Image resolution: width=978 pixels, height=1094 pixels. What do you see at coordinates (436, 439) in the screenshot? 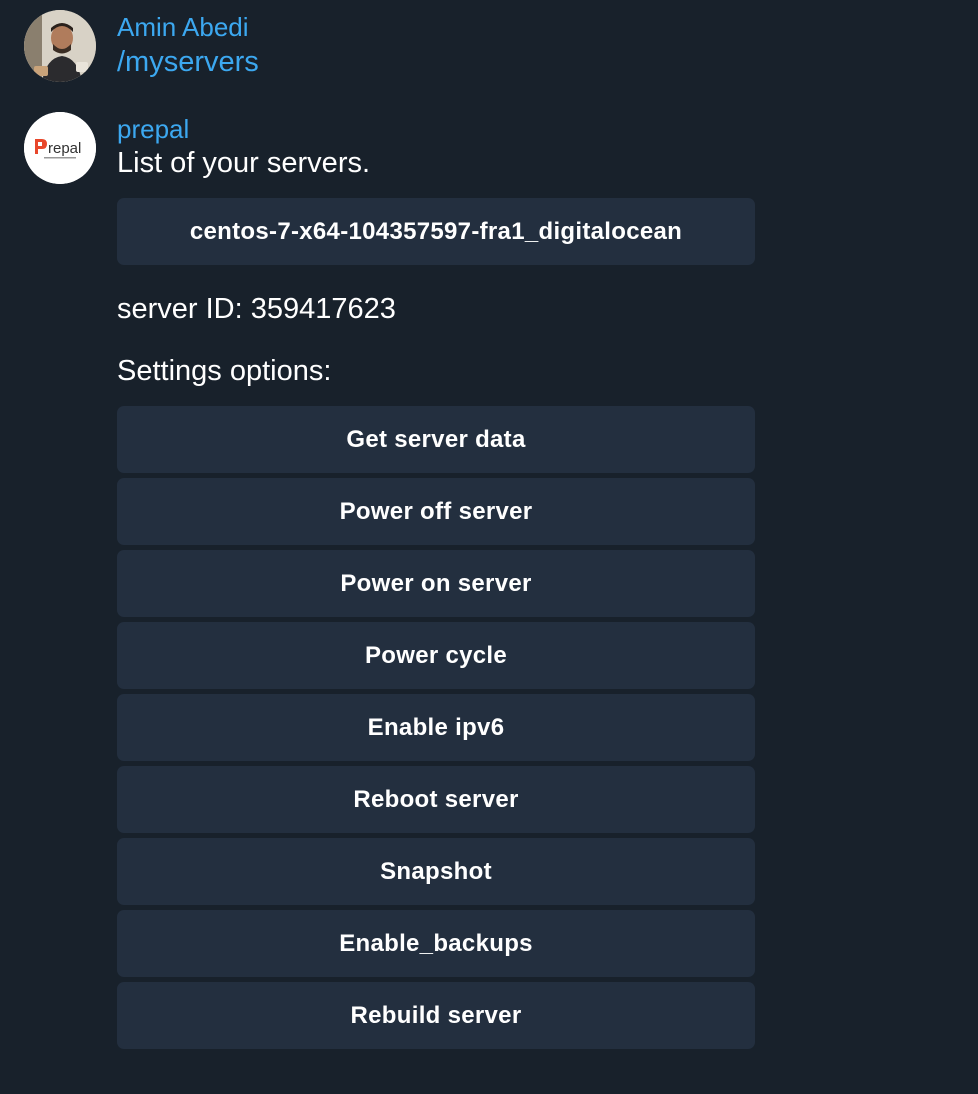
I see `get-server-data-button: Get server data` at bounding box center [436, 439].